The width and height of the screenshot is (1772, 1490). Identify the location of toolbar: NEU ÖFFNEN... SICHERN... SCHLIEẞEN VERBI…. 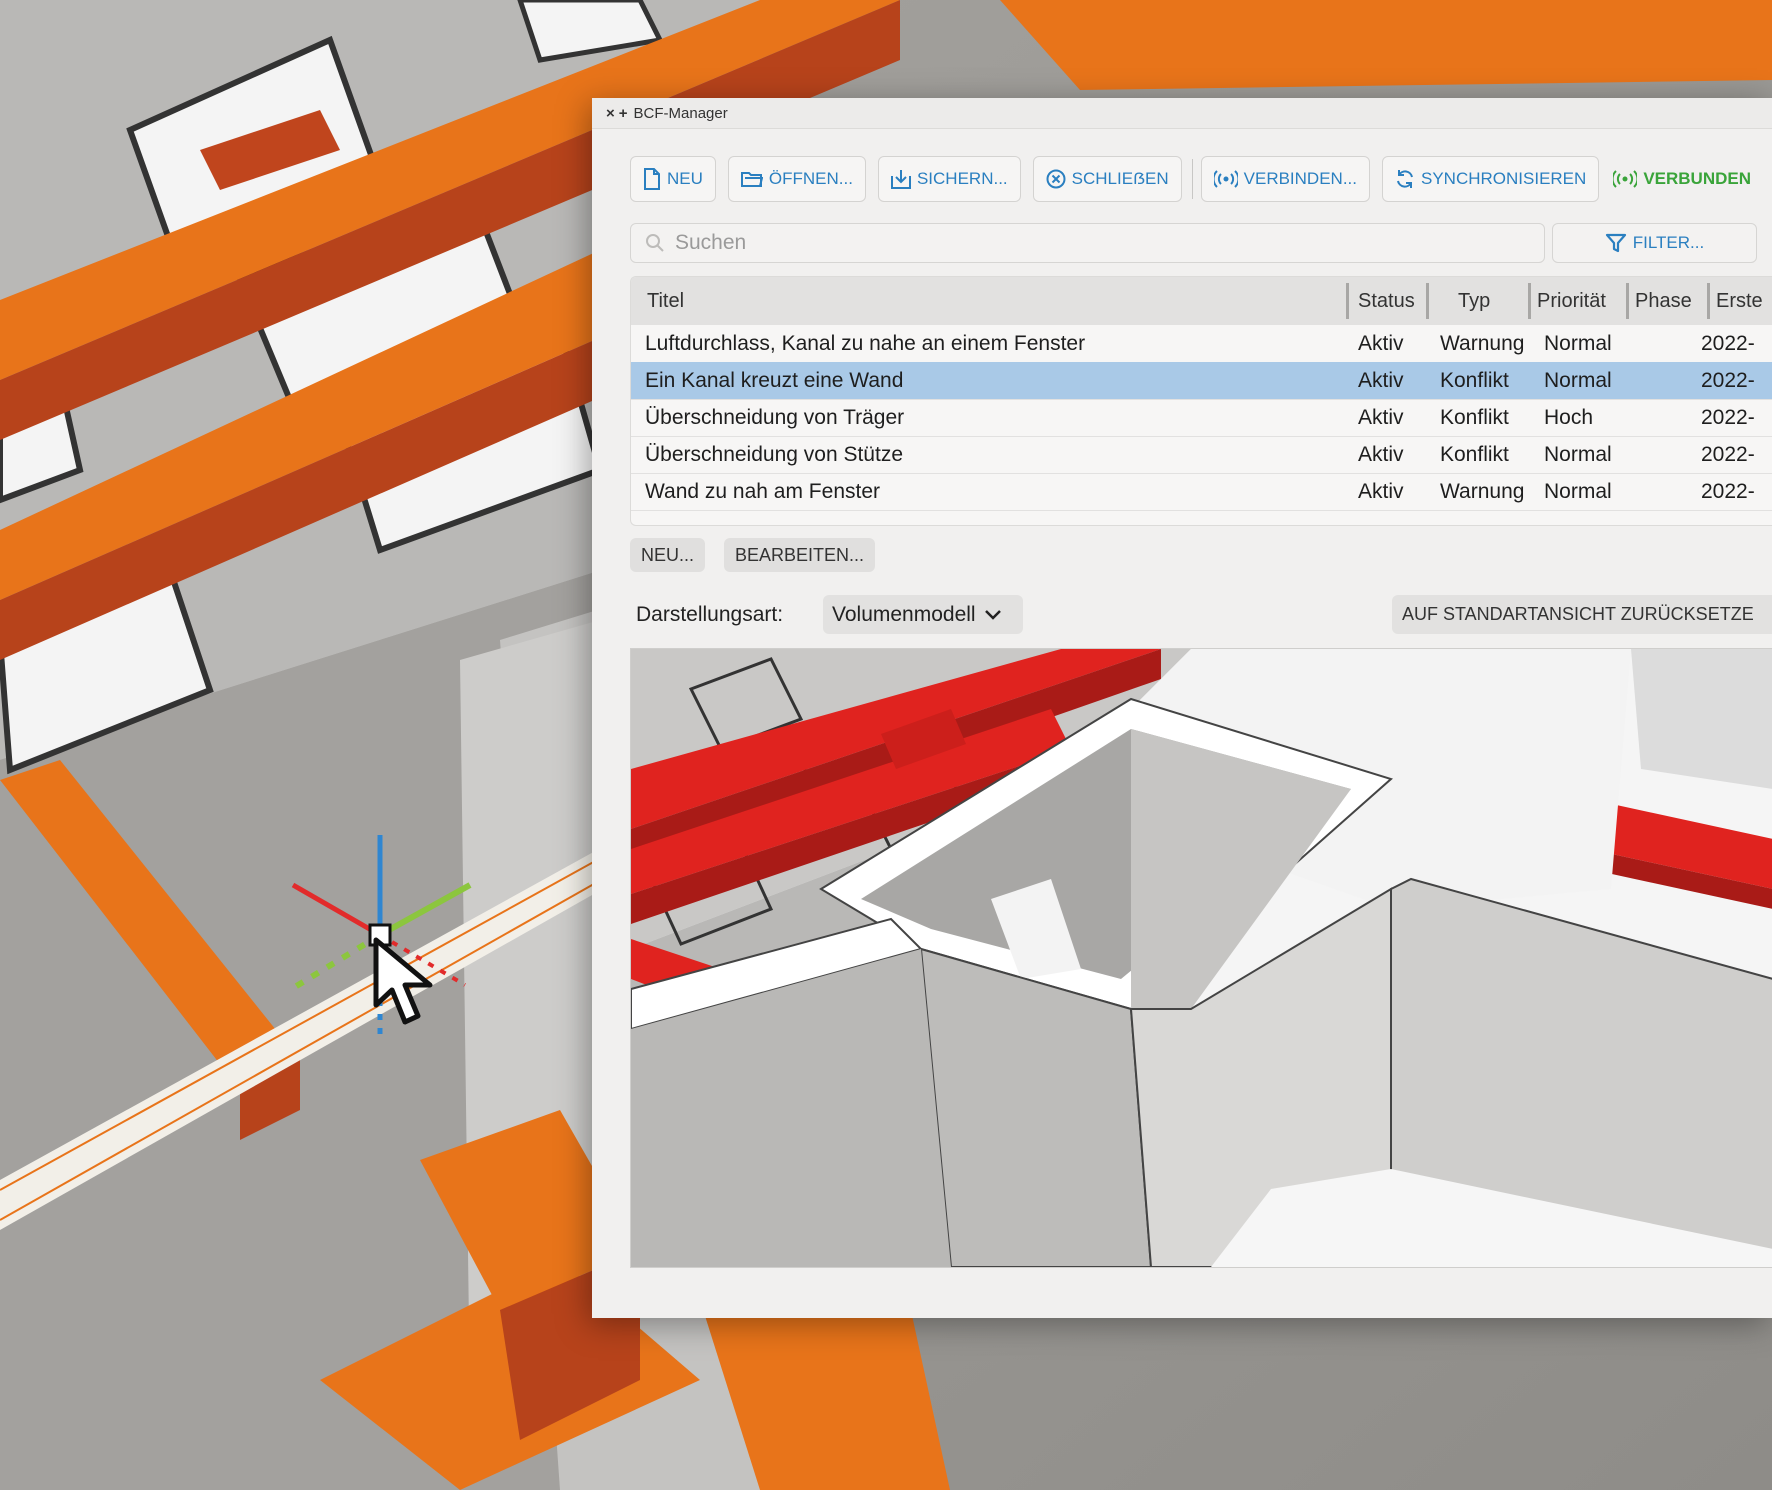
(1201, 179).